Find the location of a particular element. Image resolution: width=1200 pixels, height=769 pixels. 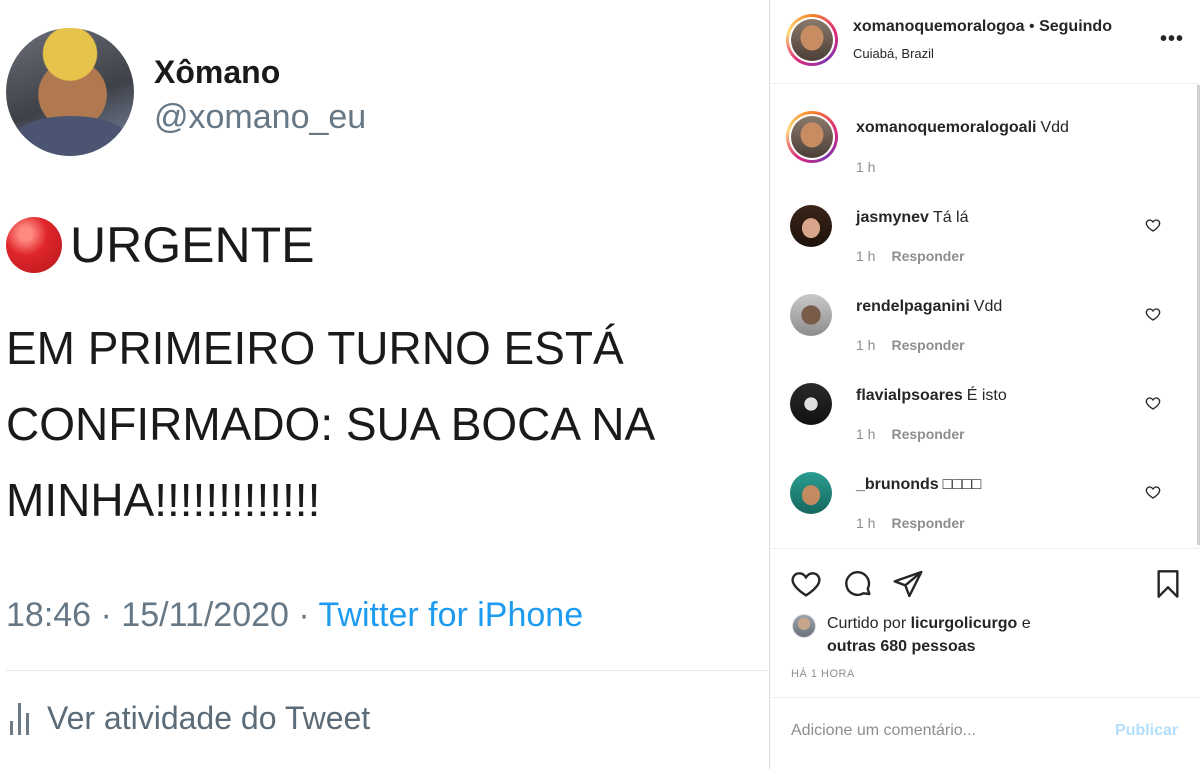

caption-time: 1 h is located at coordinates (866, 167).